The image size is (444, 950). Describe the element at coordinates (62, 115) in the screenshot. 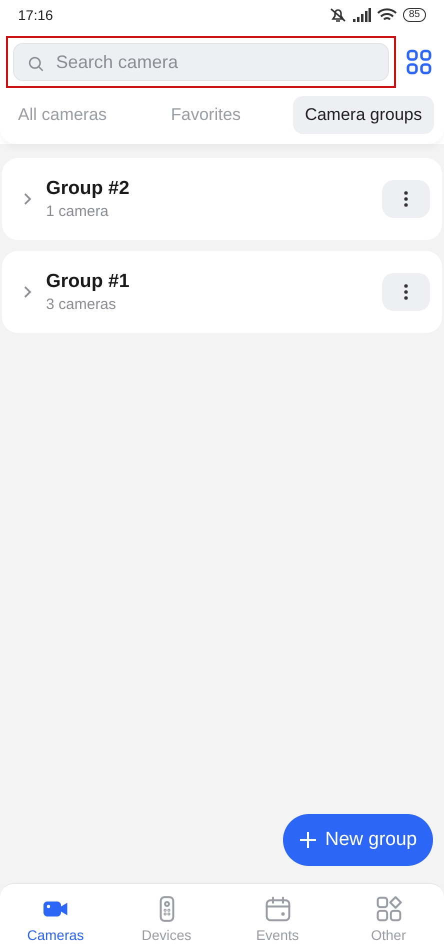

I see `tab: All cameras` at that location.